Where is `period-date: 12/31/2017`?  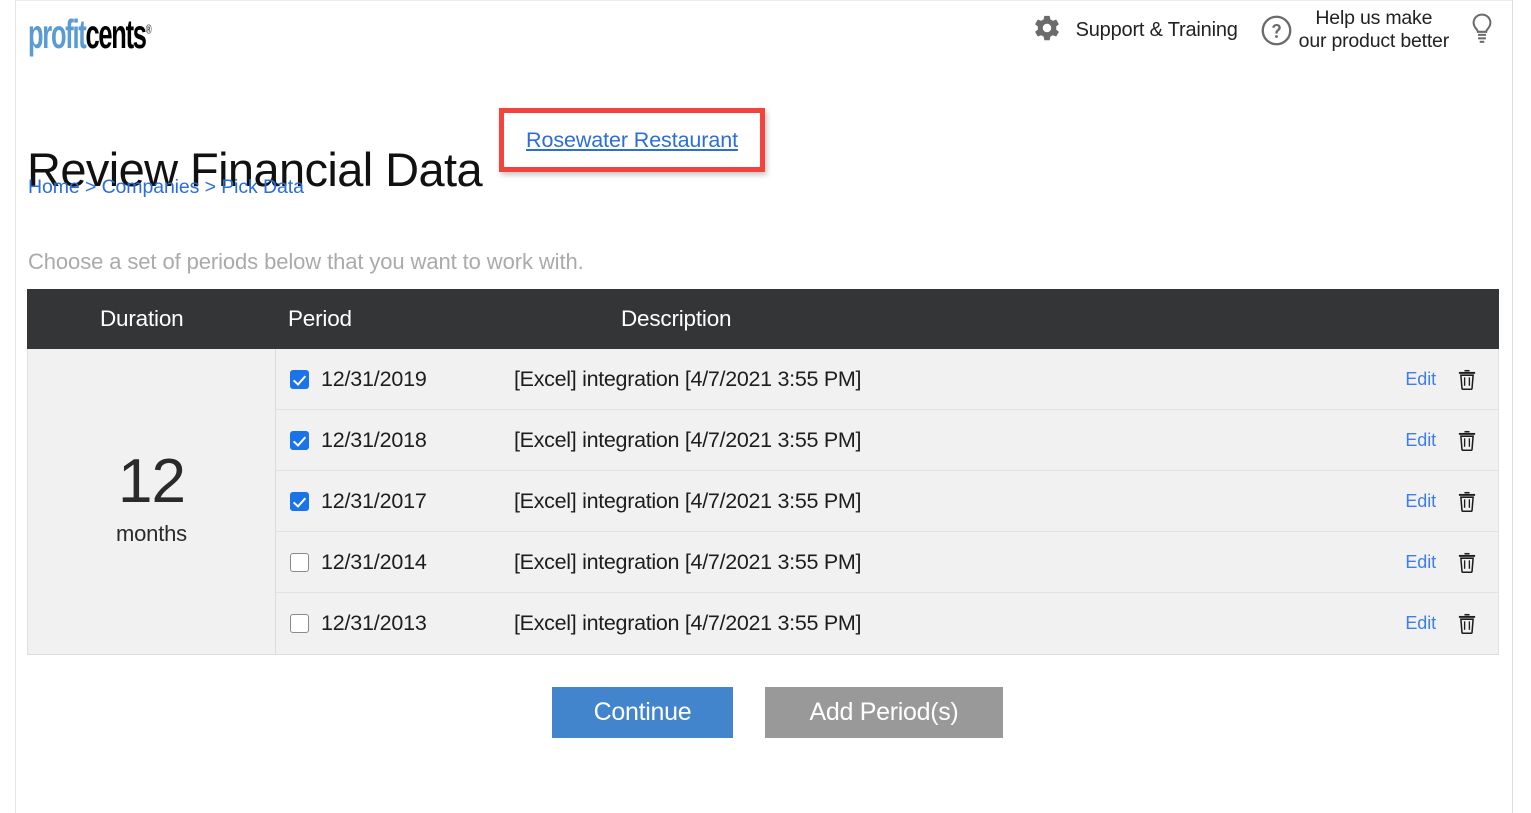
period-date: 12/31/2017 is located at coordinates (374, 500).